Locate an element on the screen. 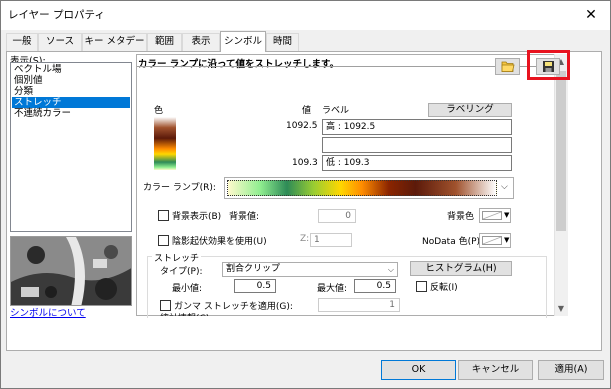 Image resolution: width=611 pixels, height=389 pixels. value-column-header: 値 is located at coordinates (307, 111).